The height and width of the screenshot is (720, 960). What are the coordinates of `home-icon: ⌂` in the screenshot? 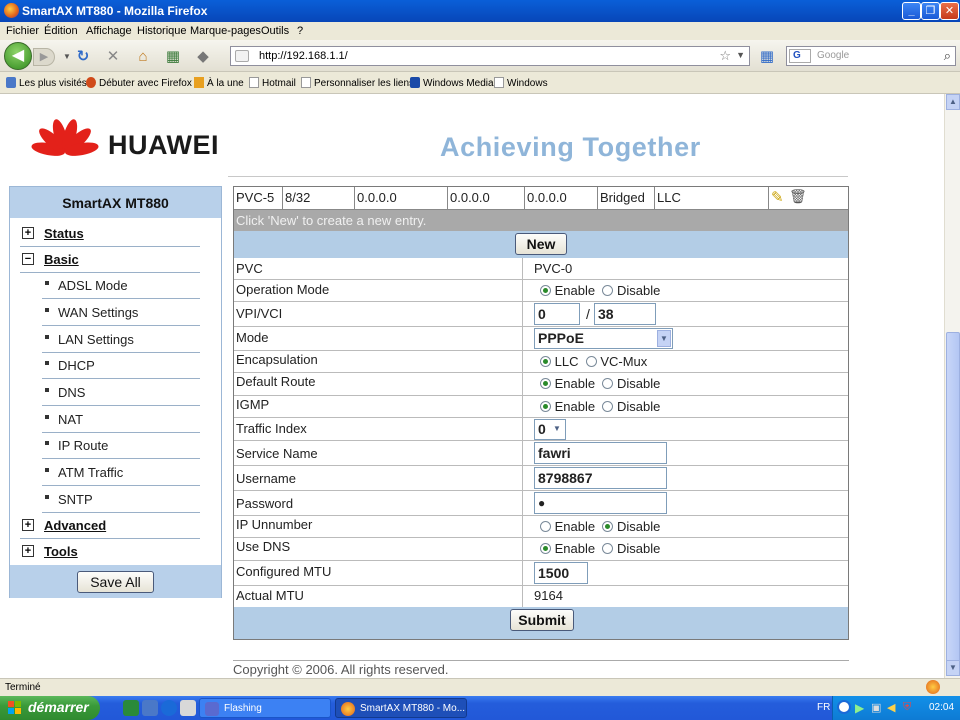 It's located at (143, 57).